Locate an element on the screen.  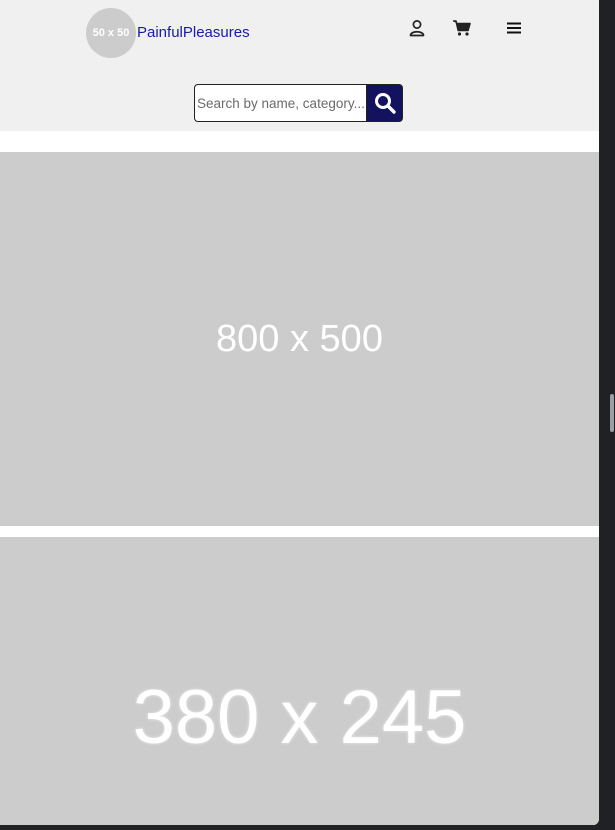
search-button is located at coordinates (384, 103).